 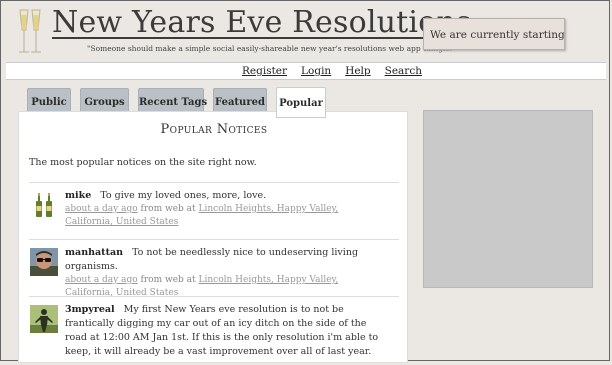 What do you see at coordinates (264, 71) in the screenshot?
I see `nav-register-link: Register` at bounding box center [264, 71].